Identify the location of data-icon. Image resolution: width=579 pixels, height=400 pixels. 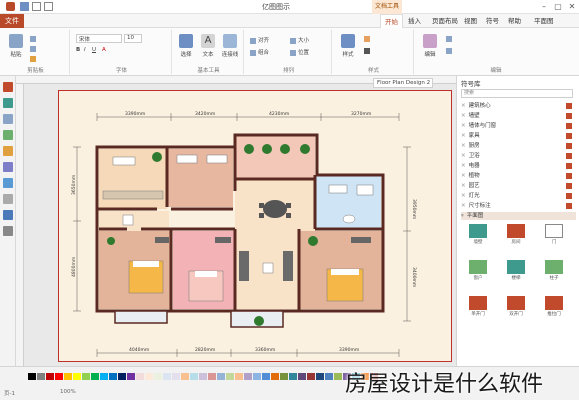
(8, 183).